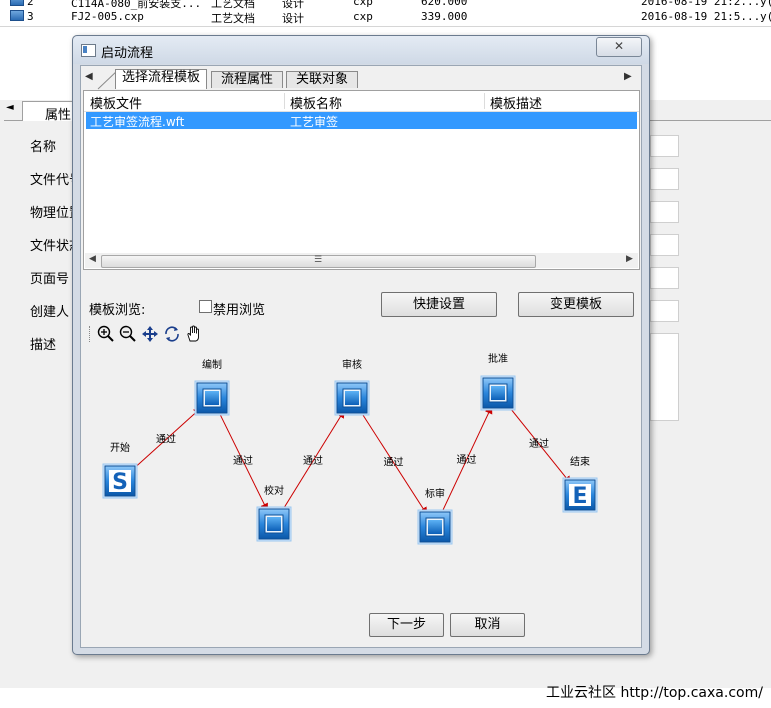  Describe the element at coordinates (127, 53) in the screenshot. I see `dialog-title: 启动流程` at that location.